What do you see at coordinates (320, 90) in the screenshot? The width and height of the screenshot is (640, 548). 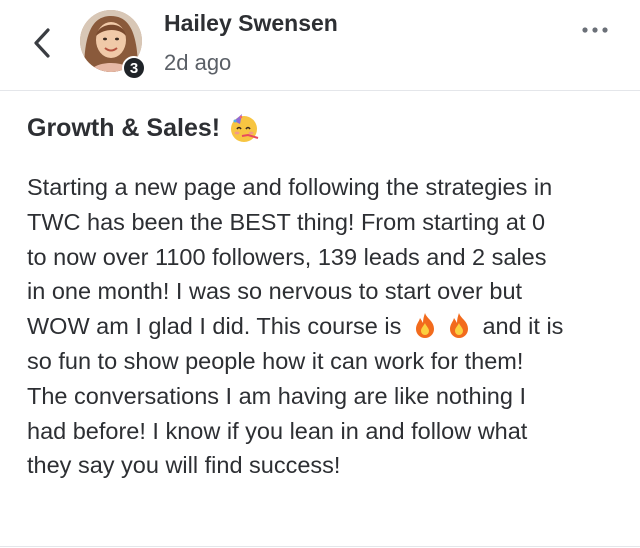 I see `header-divider` at bounding box center [320, 90].